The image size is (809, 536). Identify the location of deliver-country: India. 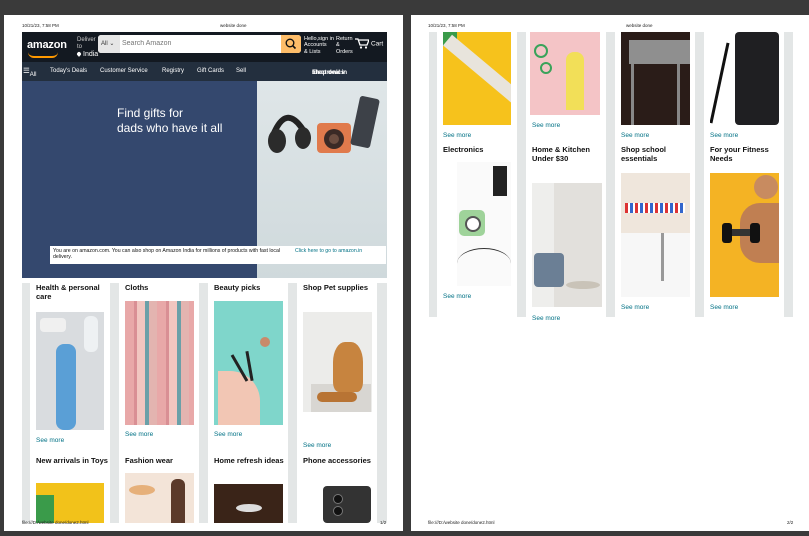
(91, 54).